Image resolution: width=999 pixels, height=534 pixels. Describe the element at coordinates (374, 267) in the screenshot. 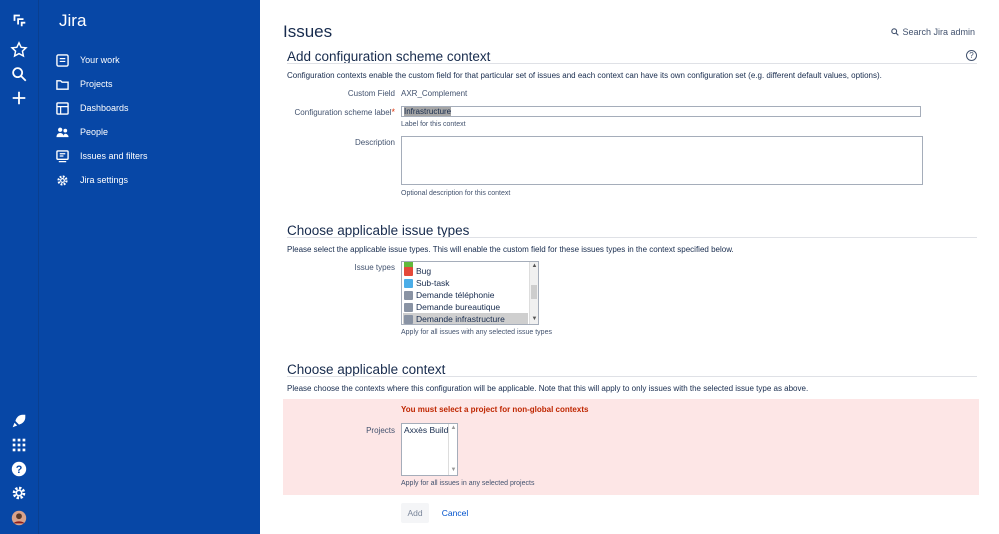

I see `issue-types-label: Issue types` at that location.